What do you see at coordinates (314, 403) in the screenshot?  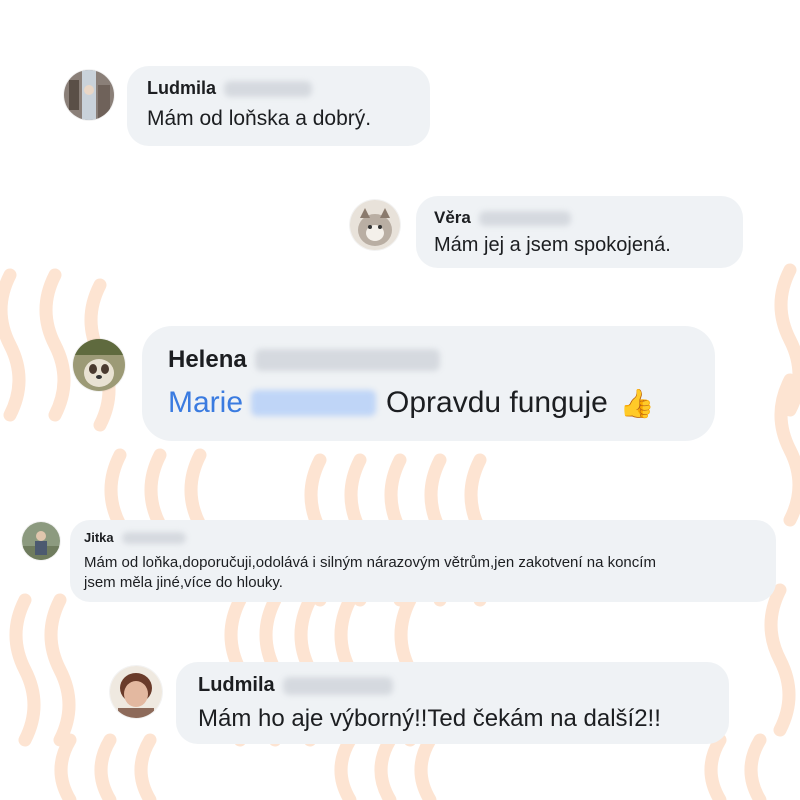 I see `mention-surname-blurred` at bounding box center [314, 403].